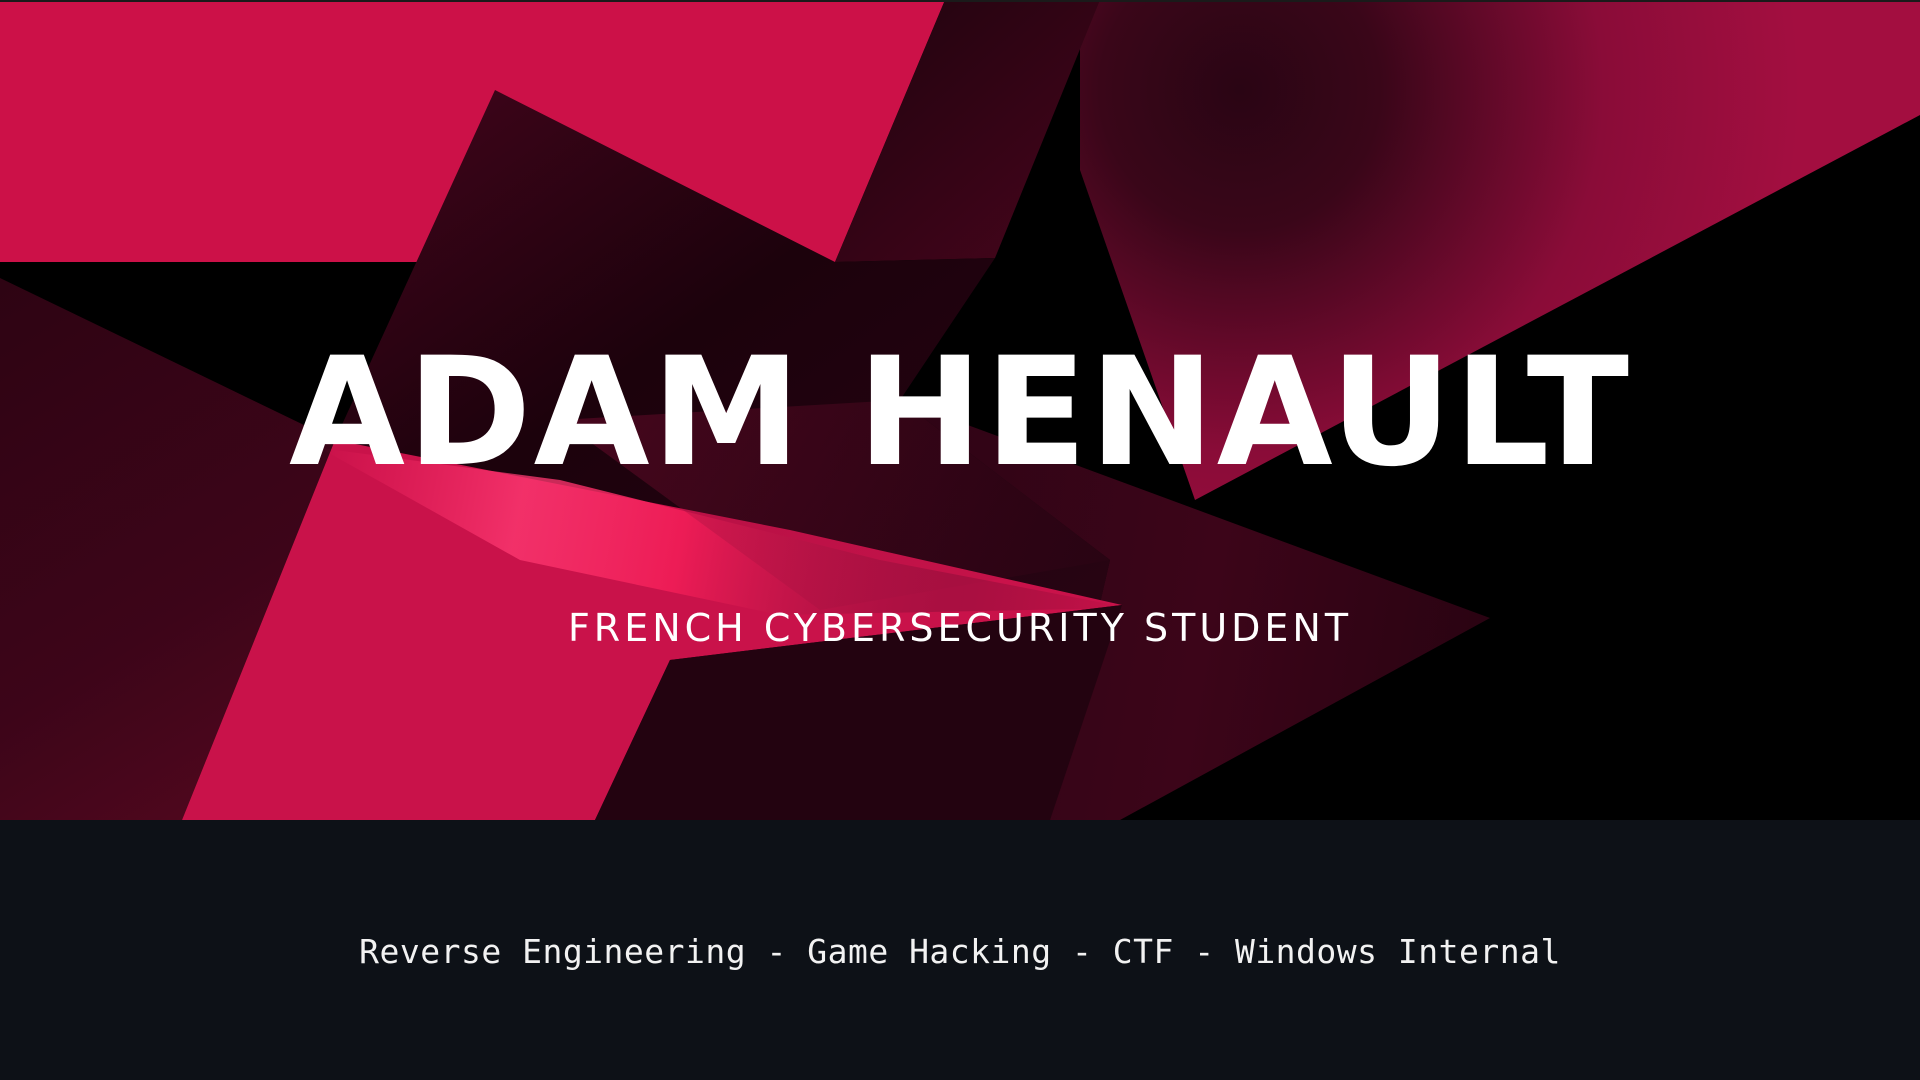 Image resolution: width=1920 pixels, height=1080 pixels. Describe the element at coordinates (960, 413) in the screenshot. I see `hero-title: ADAM HENAULT` at that location.